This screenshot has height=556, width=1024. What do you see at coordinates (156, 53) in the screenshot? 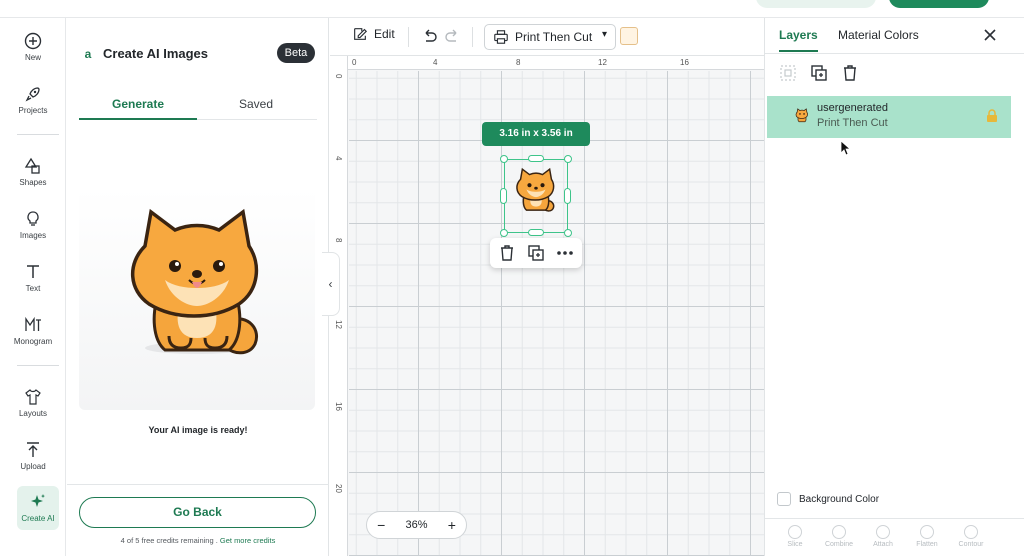
I see `panel-title: Create AI Images` at bounding box center [156, 53].